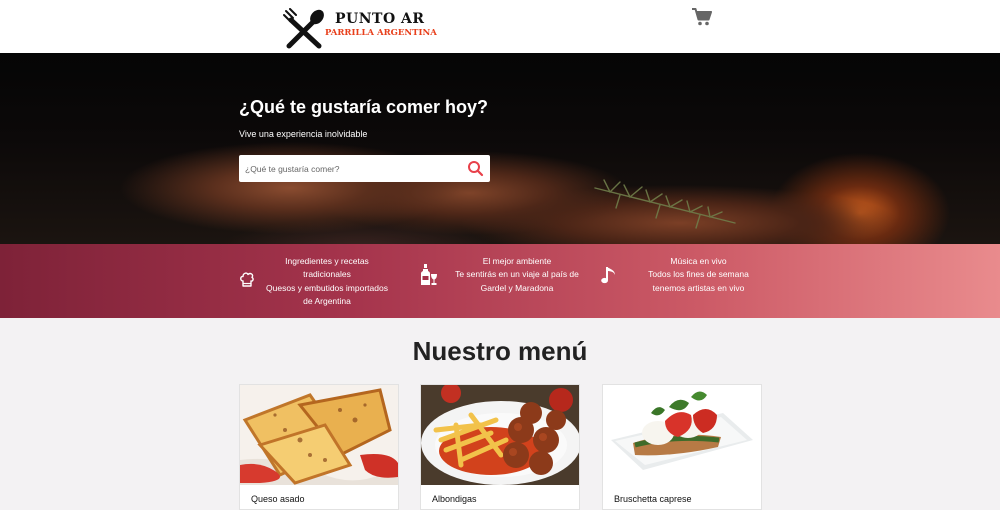 This screenshot has width=1000, height=510. I want to click on chef-hat-icon, so click(247, 279).